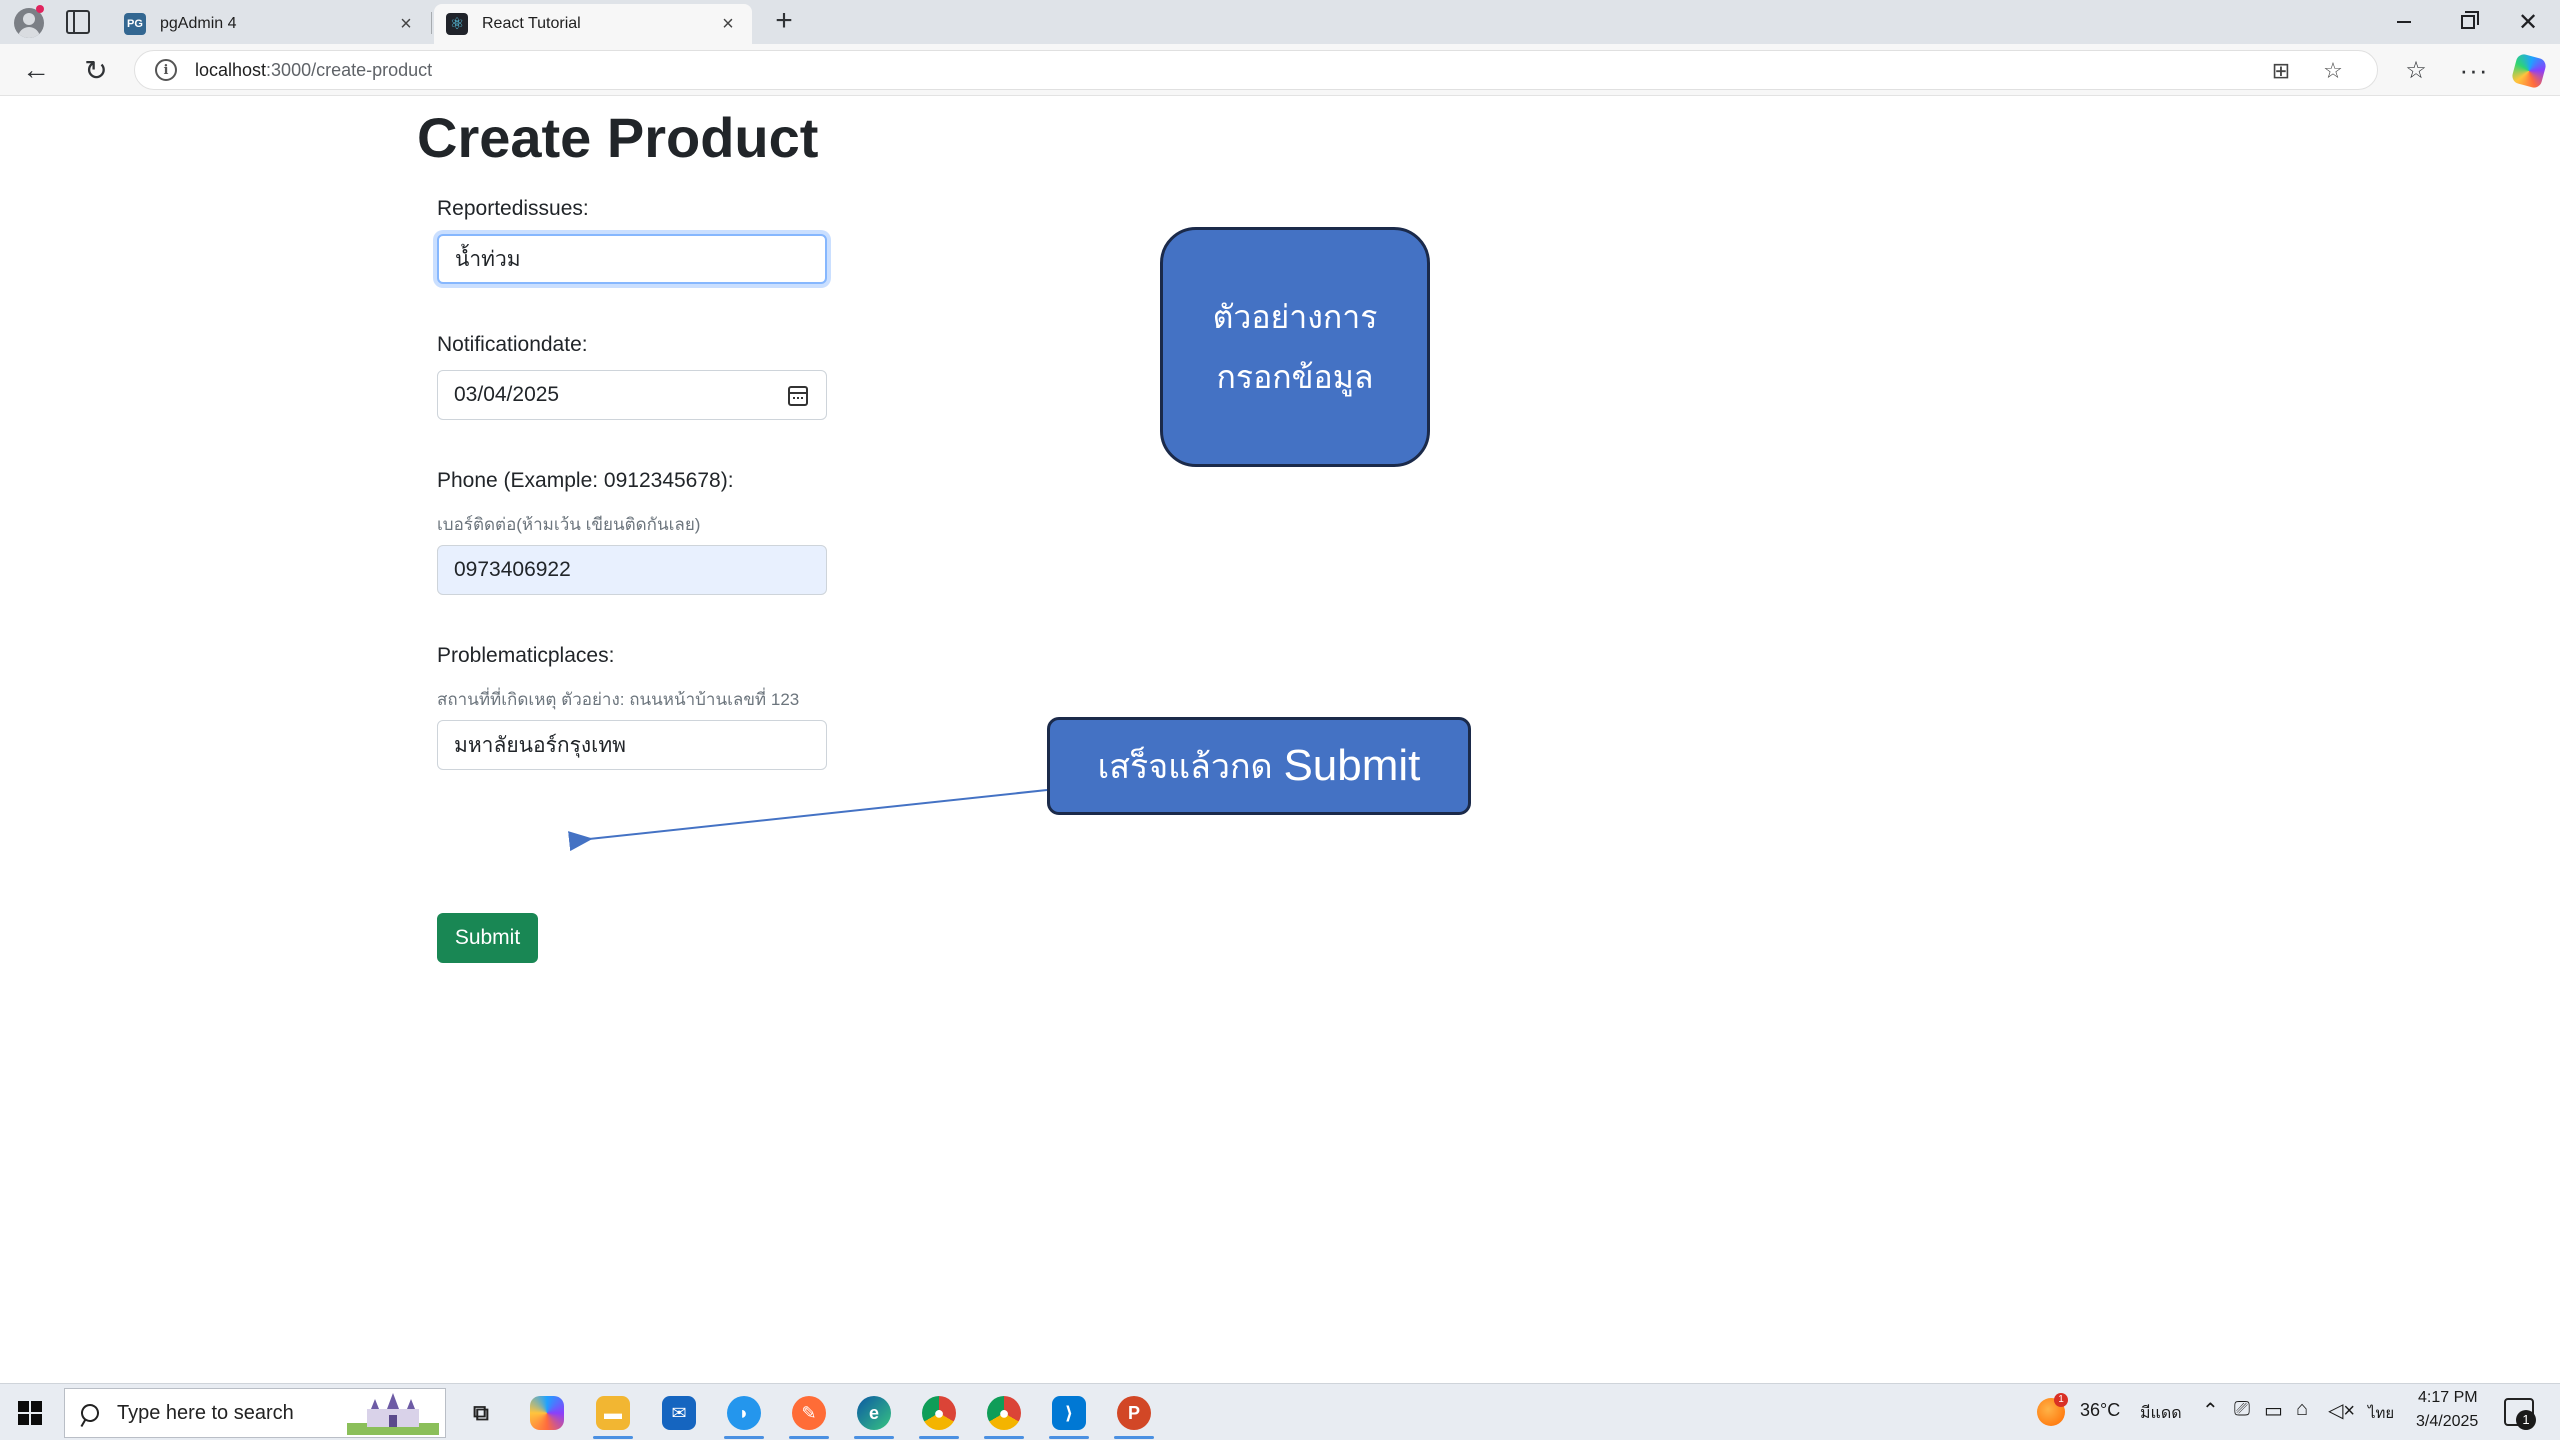  Describe the element at coordinates (679, 1413) in the screenshot. I see `mail-icon: ✉` at that location.